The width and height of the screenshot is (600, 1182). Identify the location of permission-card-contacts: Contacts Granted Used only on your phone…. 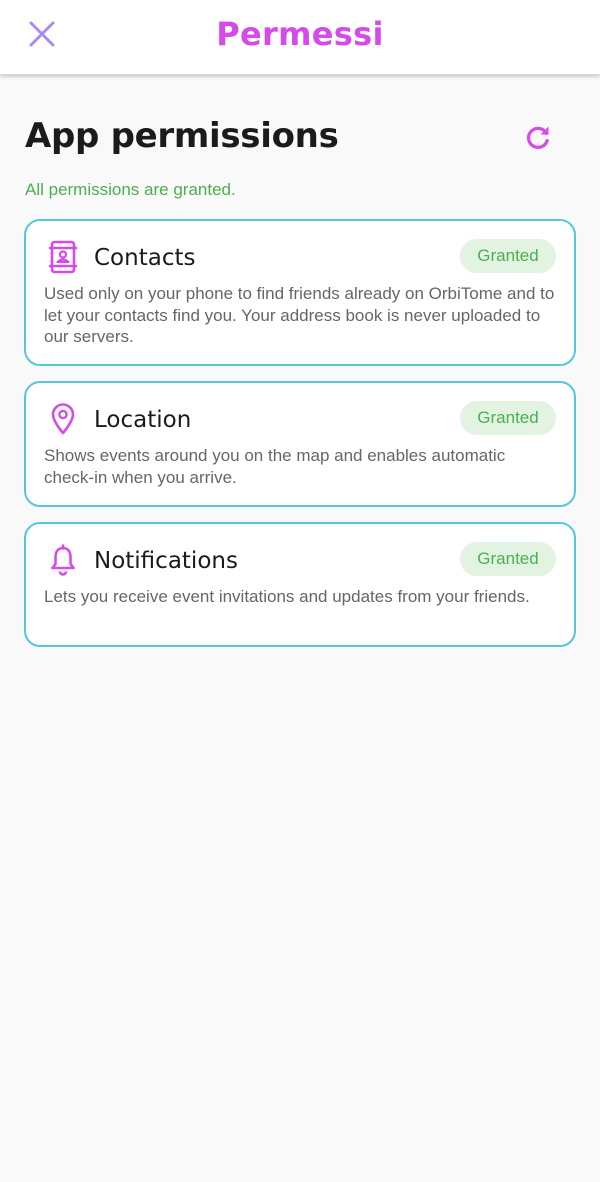
(300, 292).